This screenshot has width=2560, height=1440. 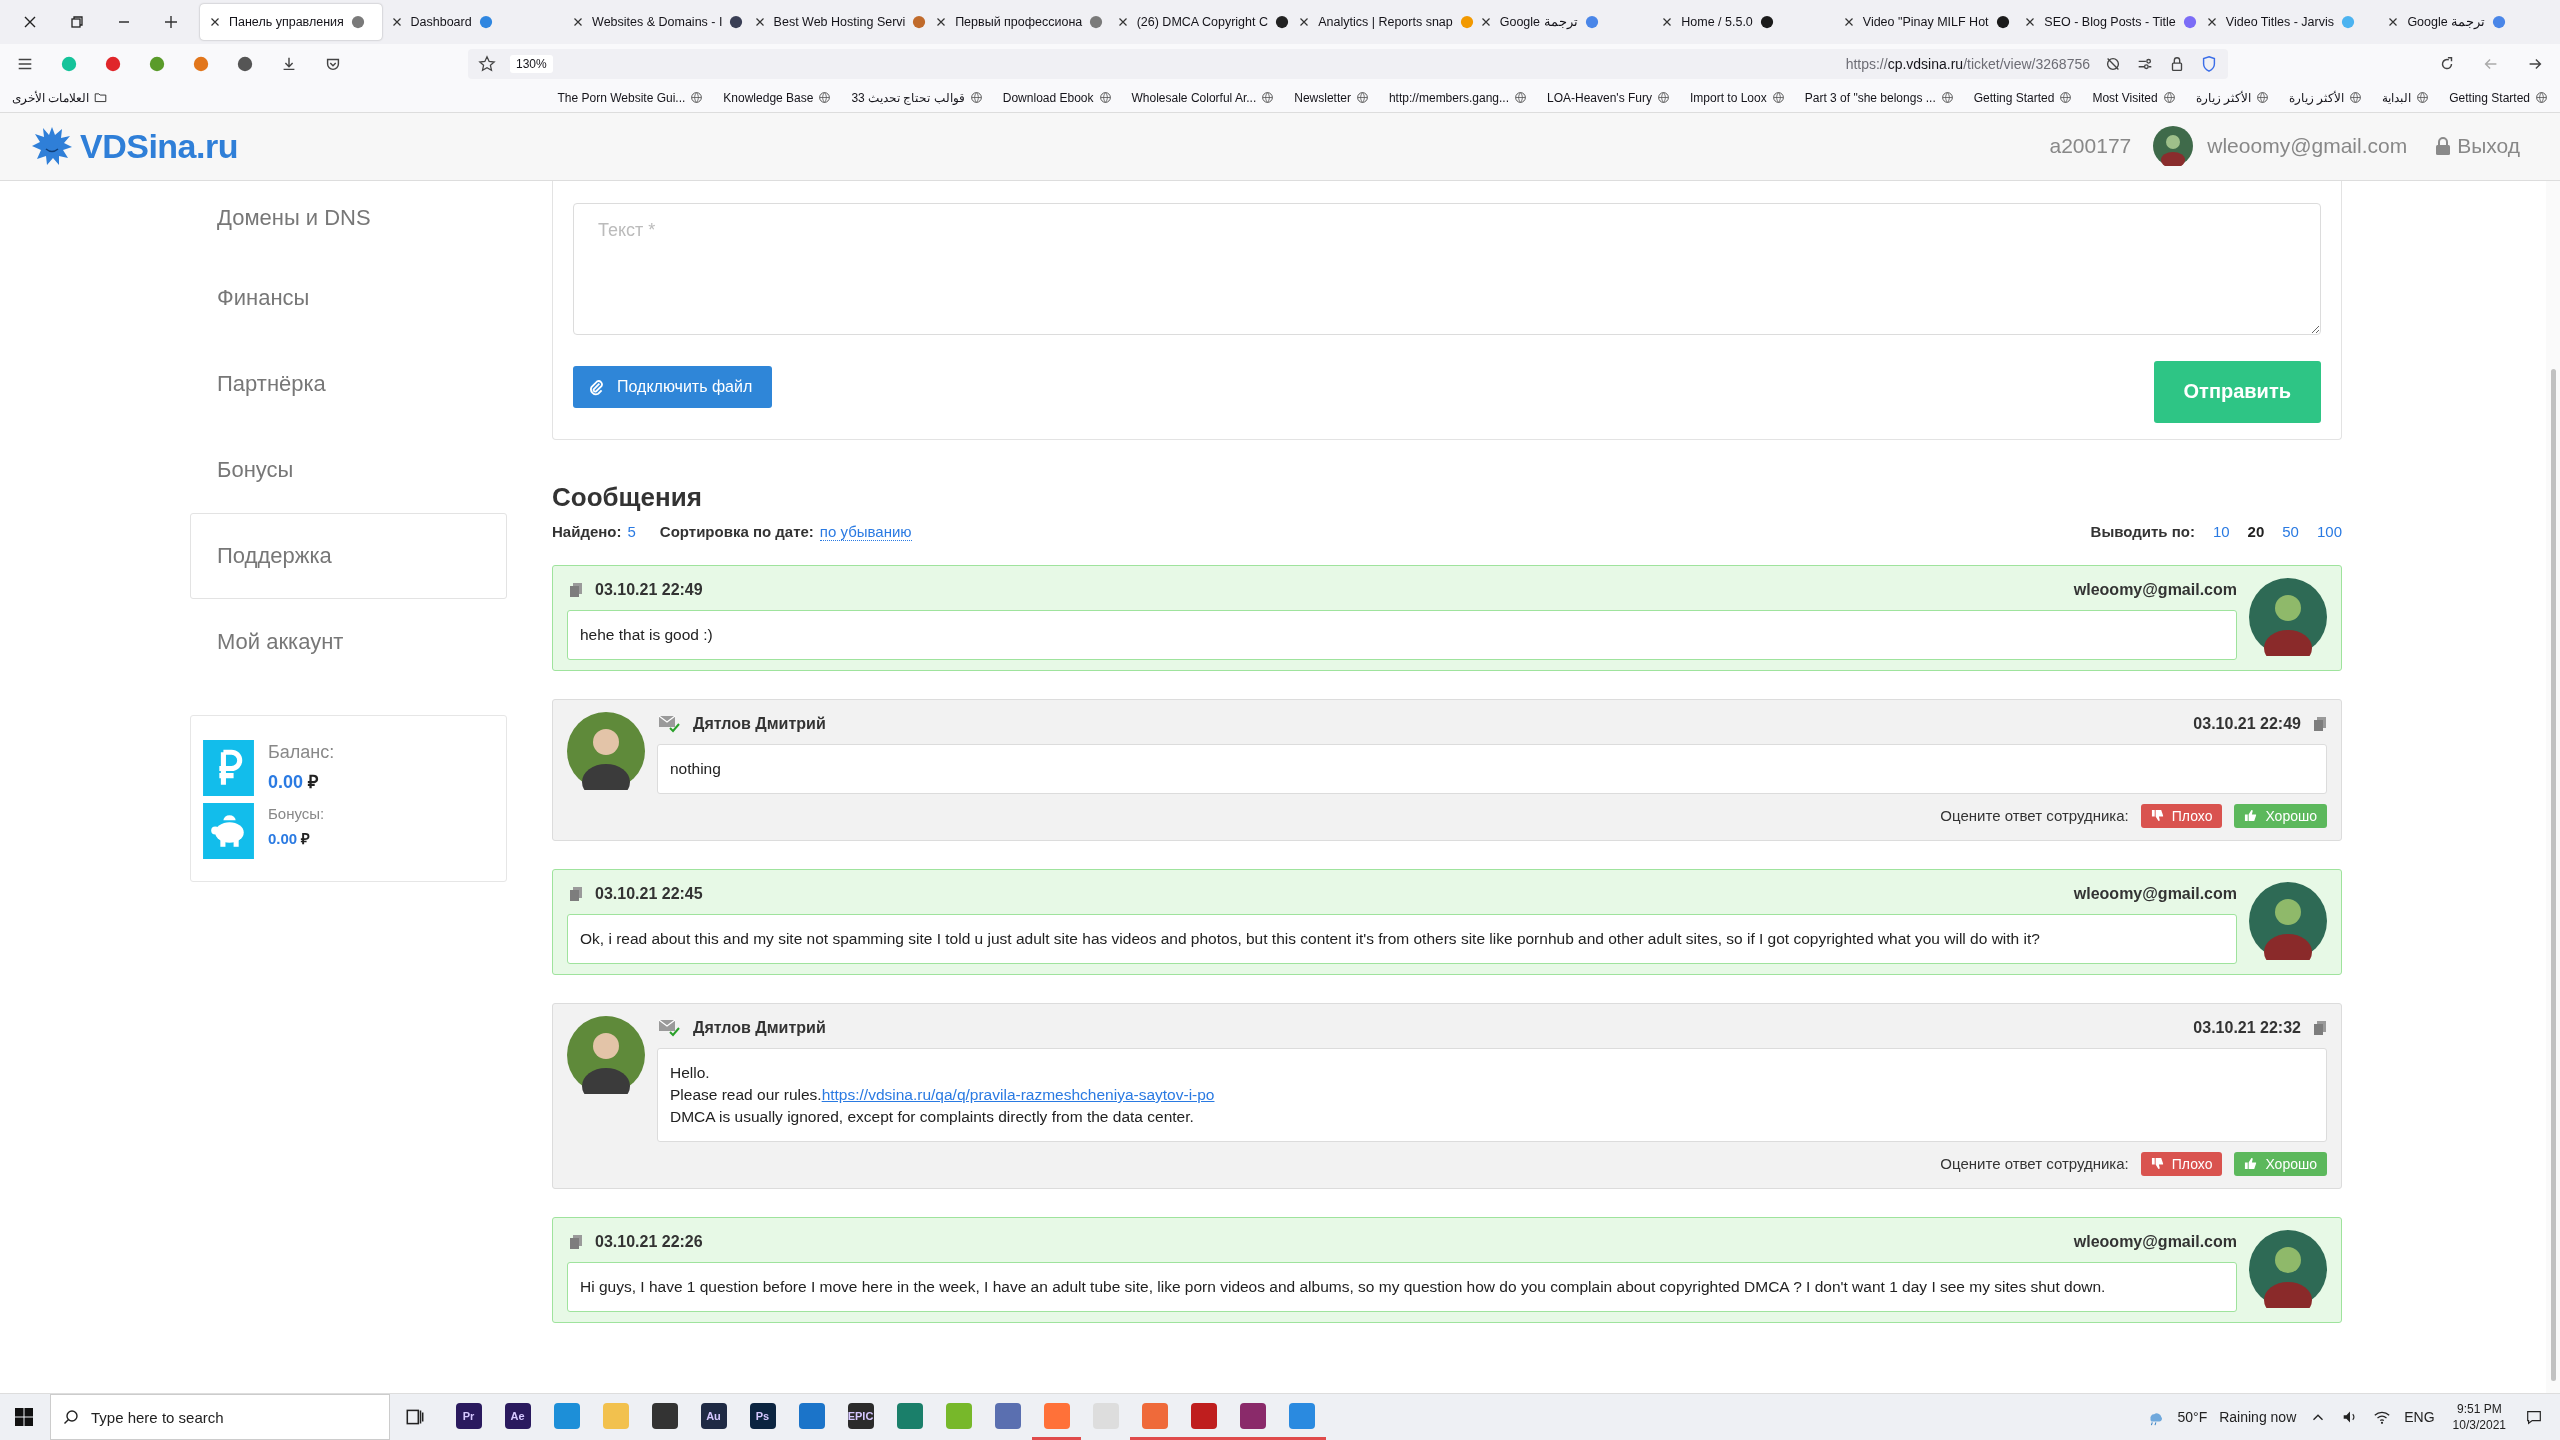 What do you see at coordinates (472, 22) in the screenshot?
I see `browser-tab: Dashboard` at bounding box center [472, 22].